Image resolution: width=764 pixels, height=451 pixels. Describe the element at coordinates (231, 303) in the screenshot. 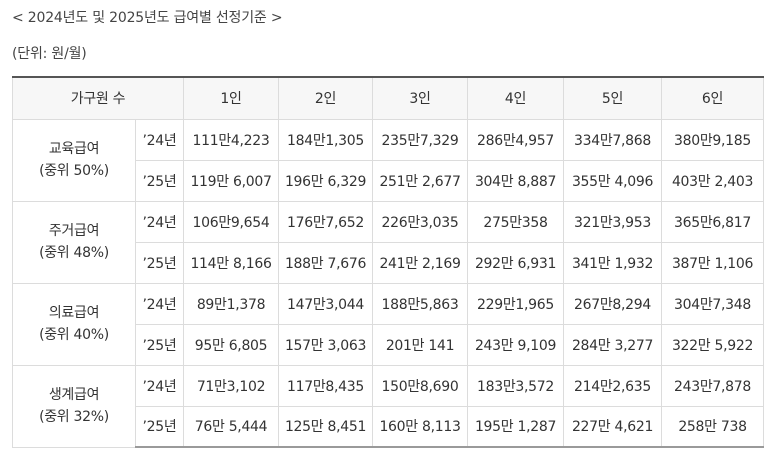

I see `value-cell: 89만1,378` at that location.